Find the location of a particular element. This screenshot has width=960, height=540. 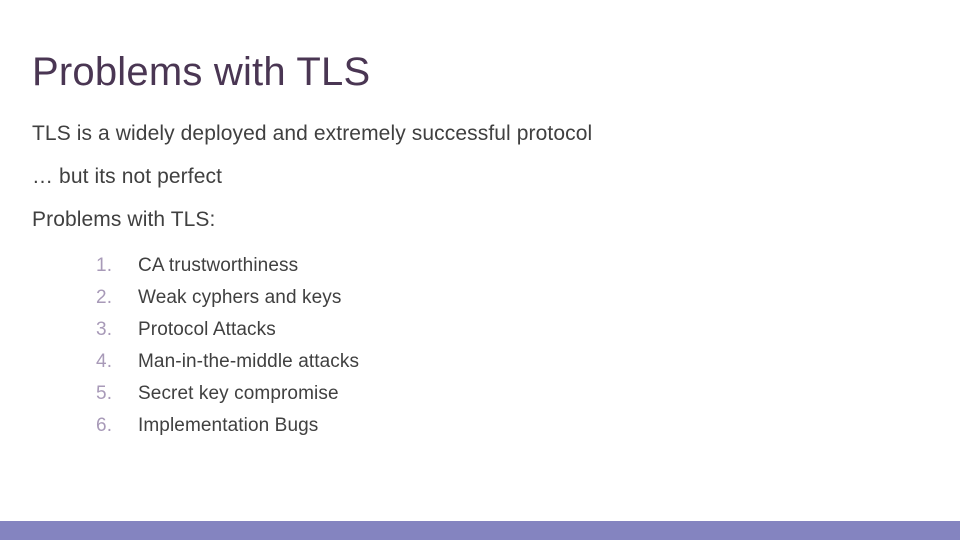

list-item: 5. Secret key compromise is located at coordinates (396, 394).